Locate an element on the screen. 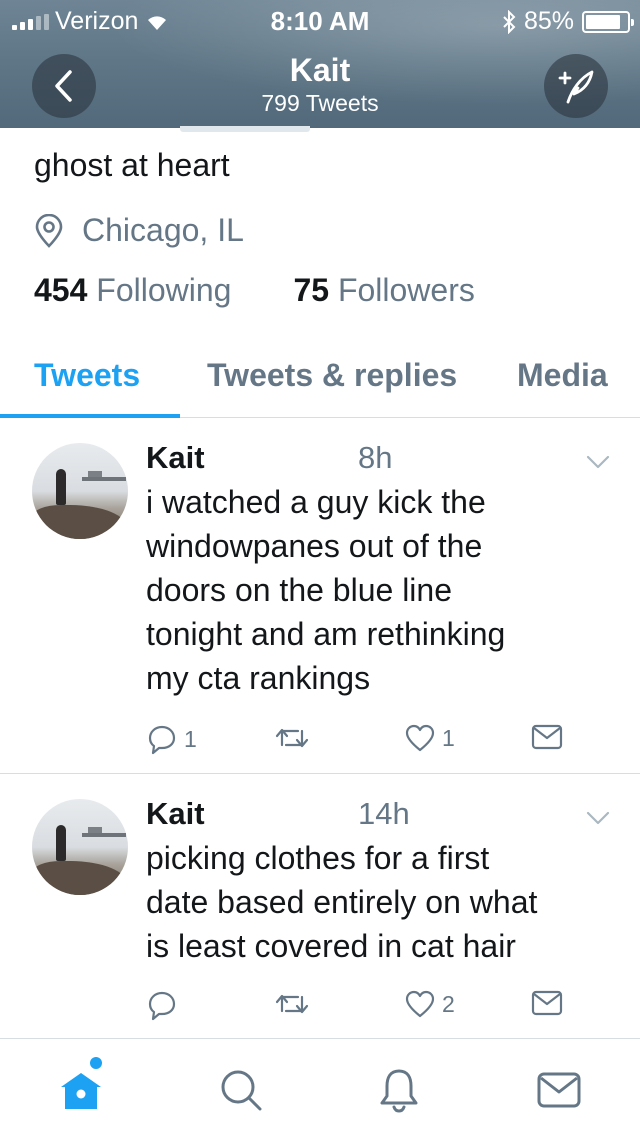  like-button: 1 is located at coordinates (429, 738).